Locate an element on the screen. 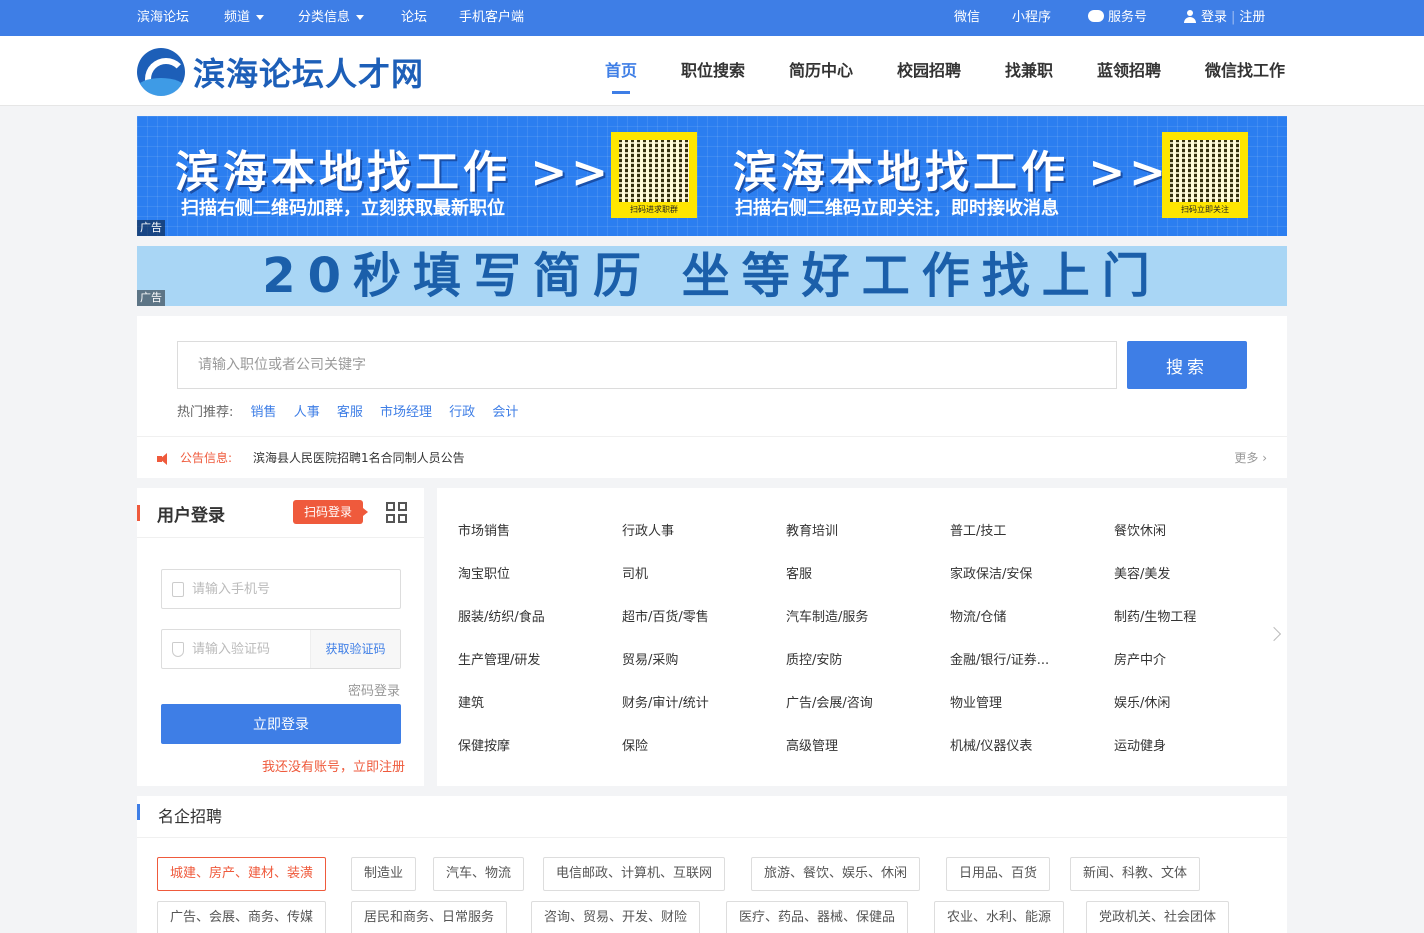 Image resolution: width=1424 pixels, height=933 pixels. nav-campus: 校园招聘 is located at coordinates (929, 71).